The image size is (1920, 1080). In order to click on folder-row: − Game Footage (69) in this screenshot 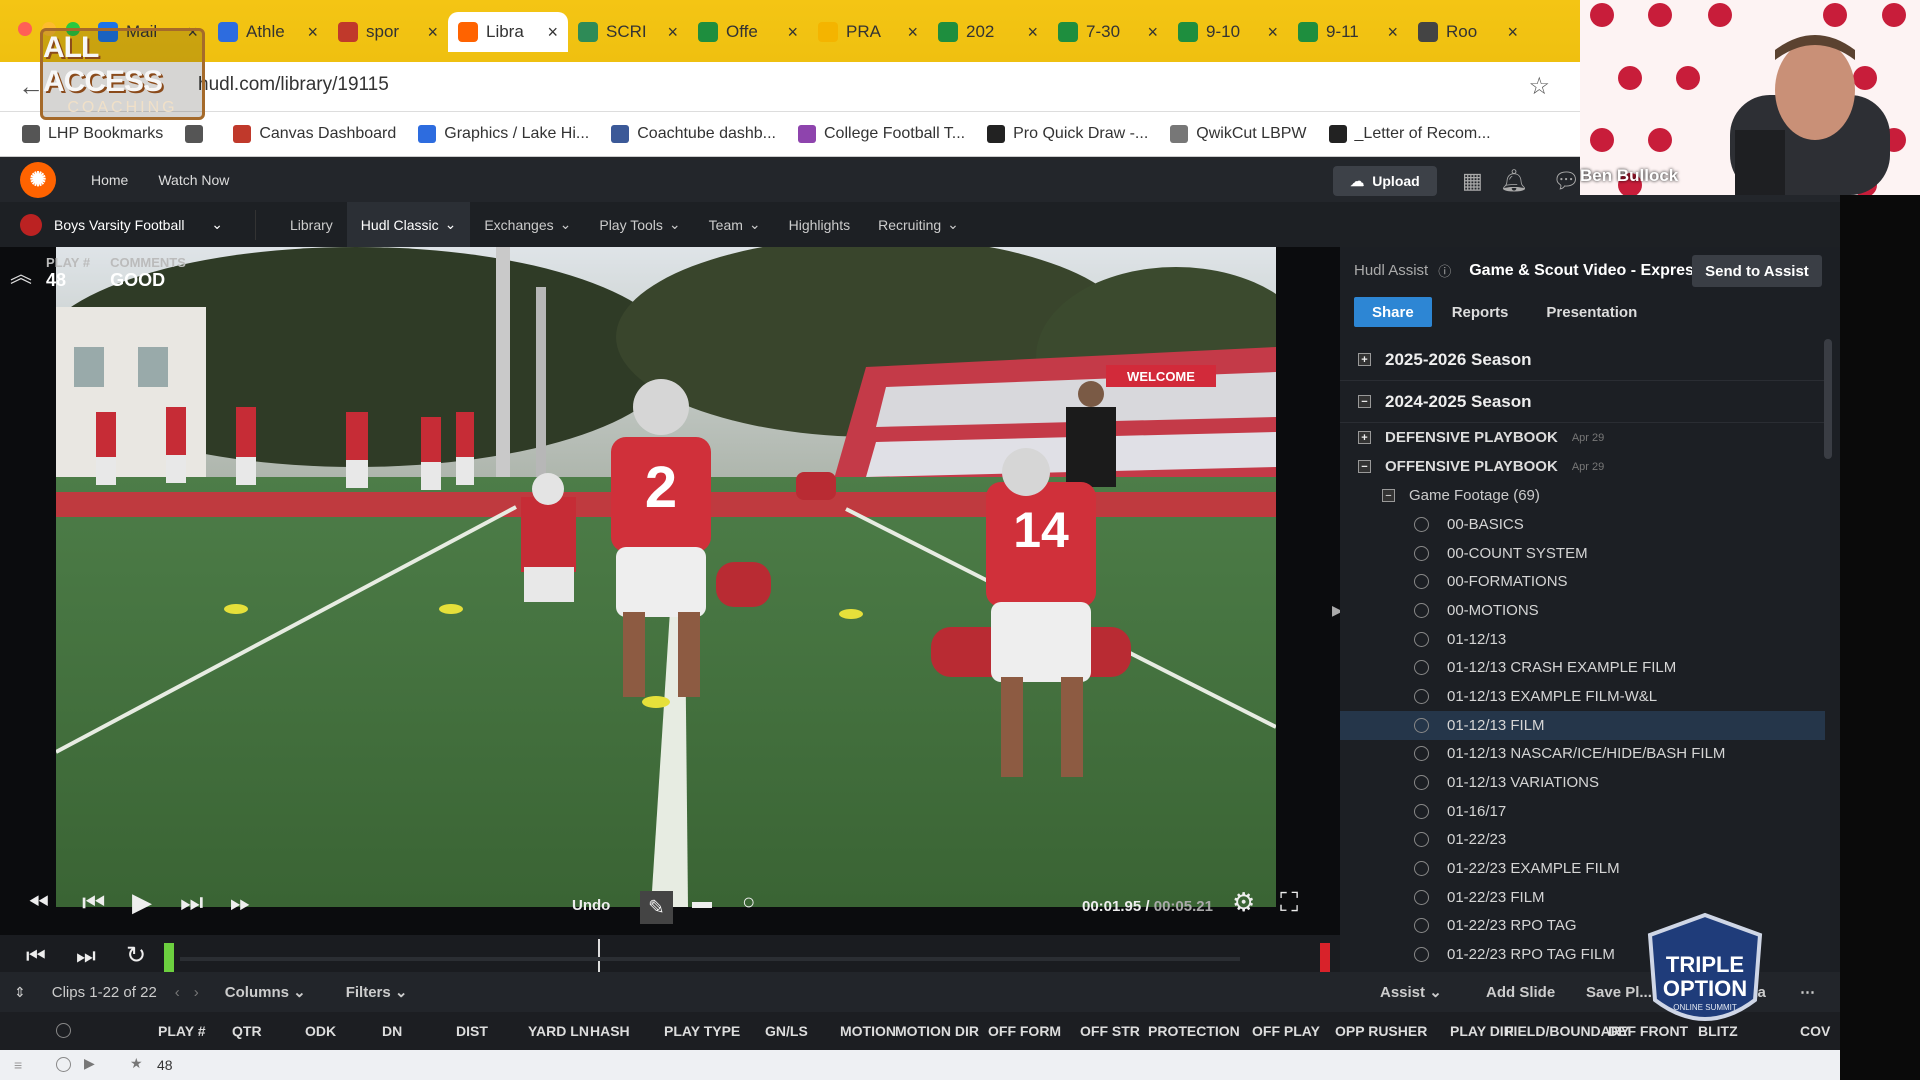, I will do `click(1582, 495)`.